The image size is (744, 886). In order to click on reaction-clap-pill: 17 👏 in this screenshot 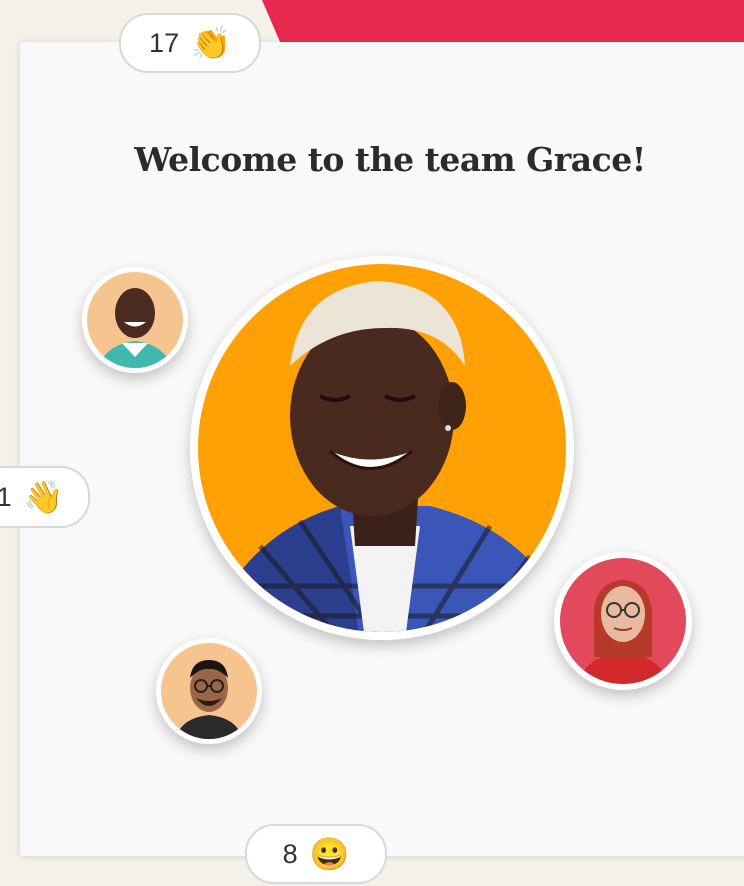, I will do `click(190, 43)`.